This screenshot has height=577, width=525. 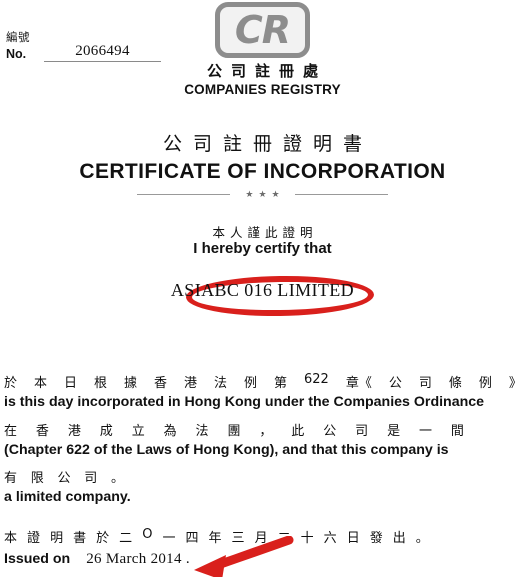 I want to click on glyph: 十, so click(x=307, y=538).